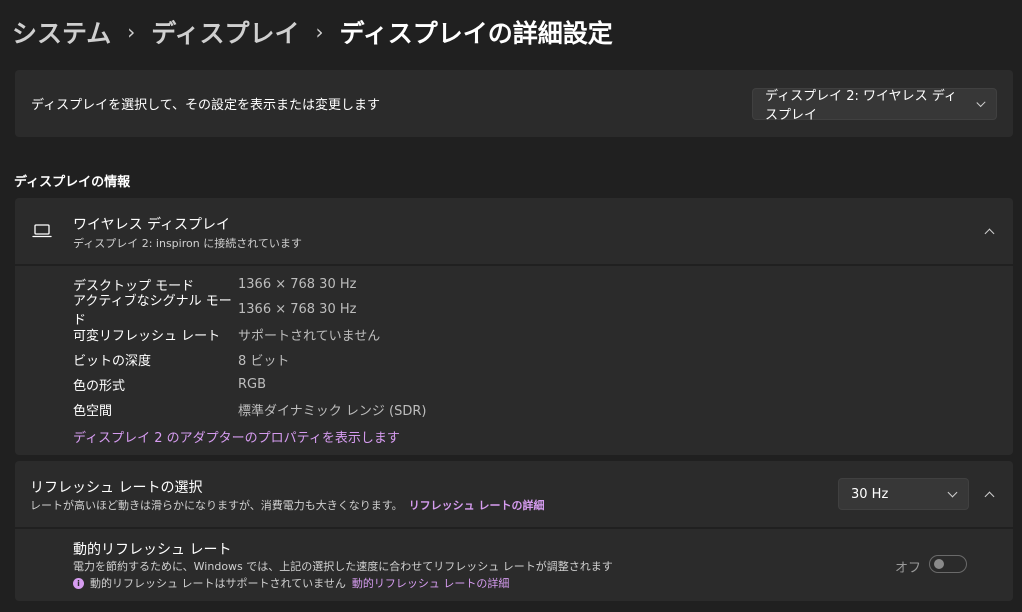  I want to click on display-select-dropdown: ディスプレイ 2: ワイヤレス ディスプレイ, so click(874, 105).